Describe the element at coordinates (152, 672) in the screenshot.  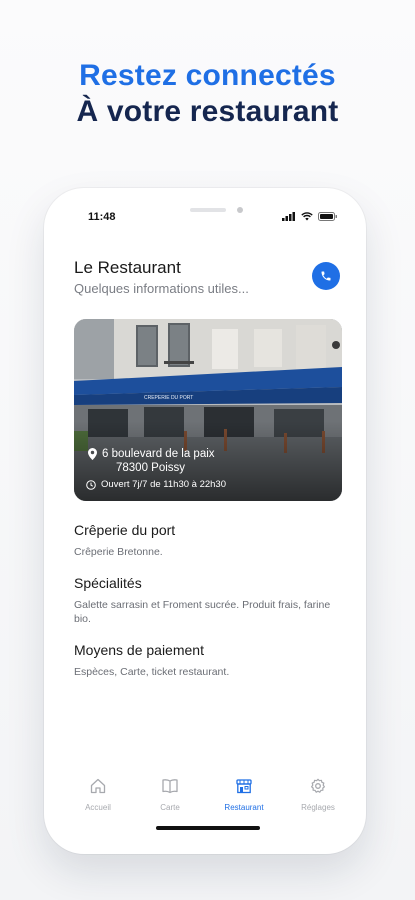
I see `section-text-payment: Espèces, Carte, ticket restaurant.` at that location.